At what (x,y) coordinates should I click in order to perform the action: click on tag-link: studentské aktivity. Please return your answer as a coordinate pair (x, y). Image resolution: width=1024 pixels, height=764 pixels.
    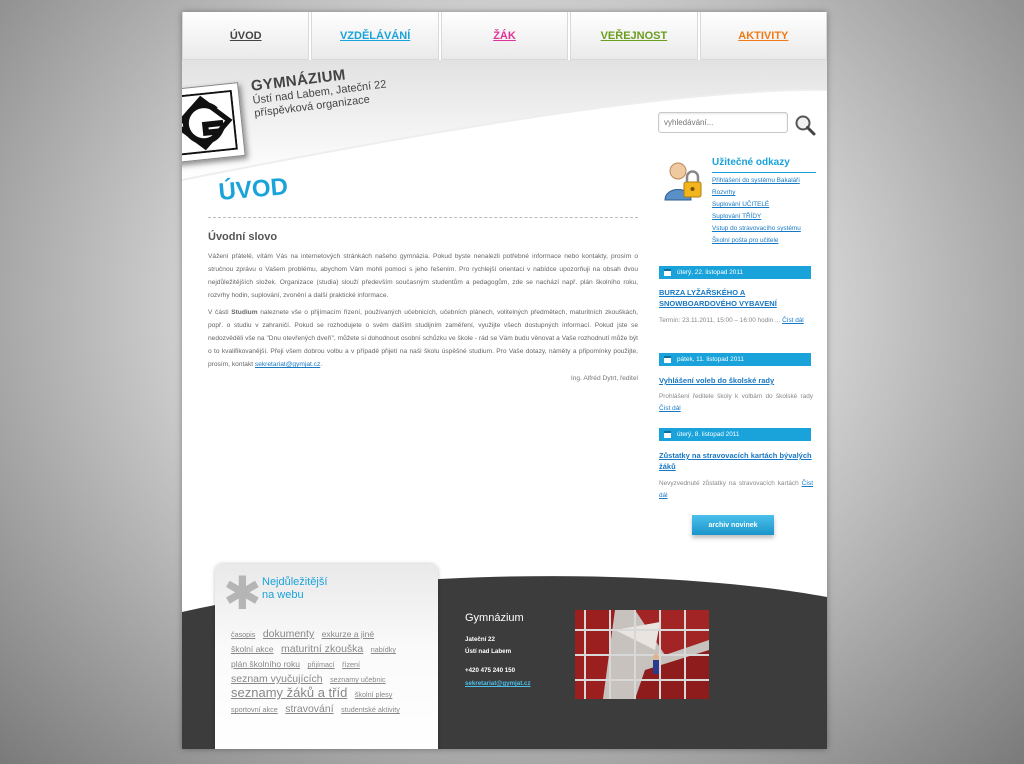
    Looking at the image, I should click on (370, 709).